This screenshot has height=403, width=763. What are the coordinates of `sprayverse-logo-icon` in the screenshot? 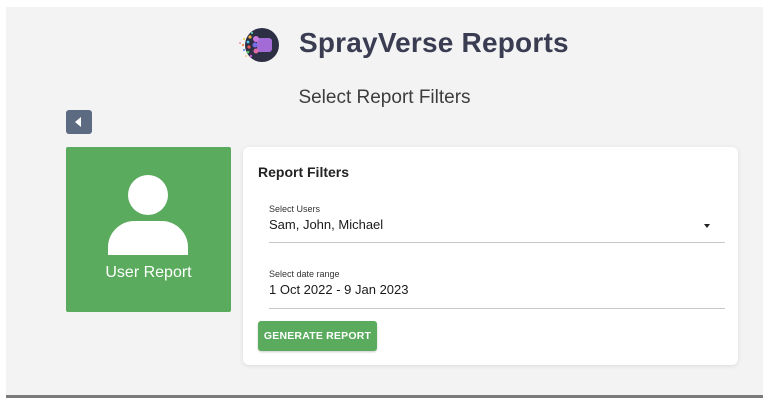 It's located at (259, 45).